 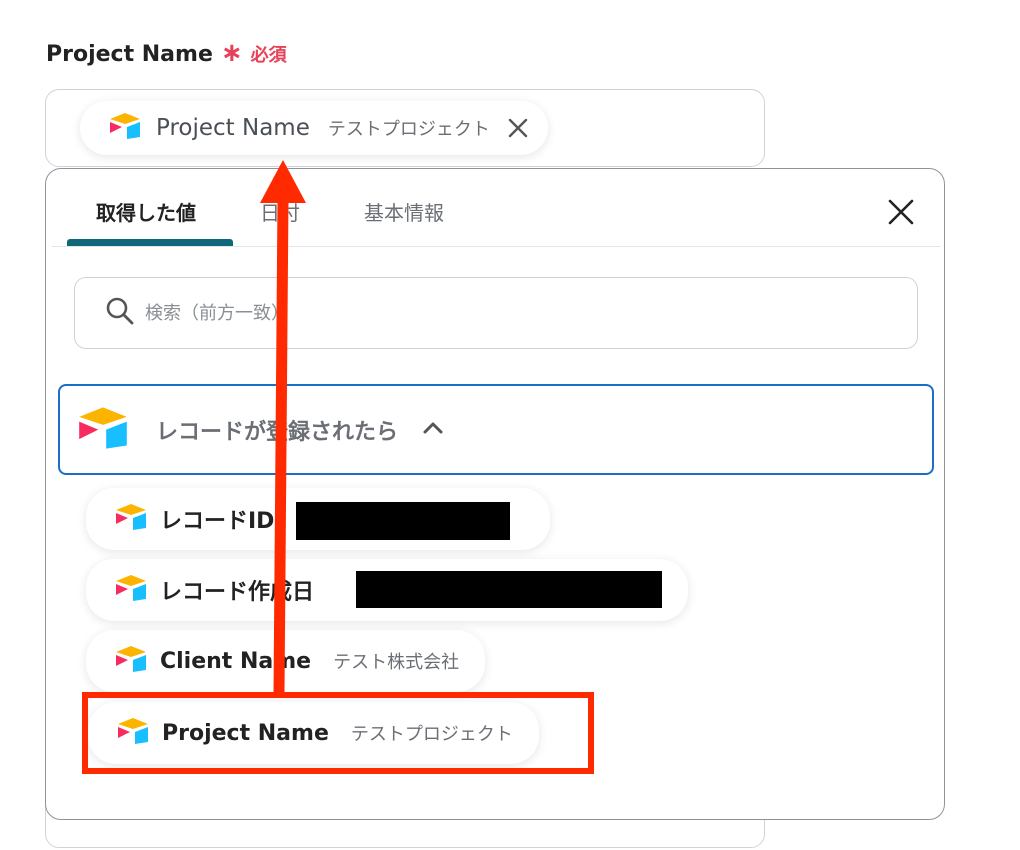 What do you see at coordinates (431, 734) in the screenshot?
I see `item-value: テストプロジェクト` at bounding box center [431, 734].